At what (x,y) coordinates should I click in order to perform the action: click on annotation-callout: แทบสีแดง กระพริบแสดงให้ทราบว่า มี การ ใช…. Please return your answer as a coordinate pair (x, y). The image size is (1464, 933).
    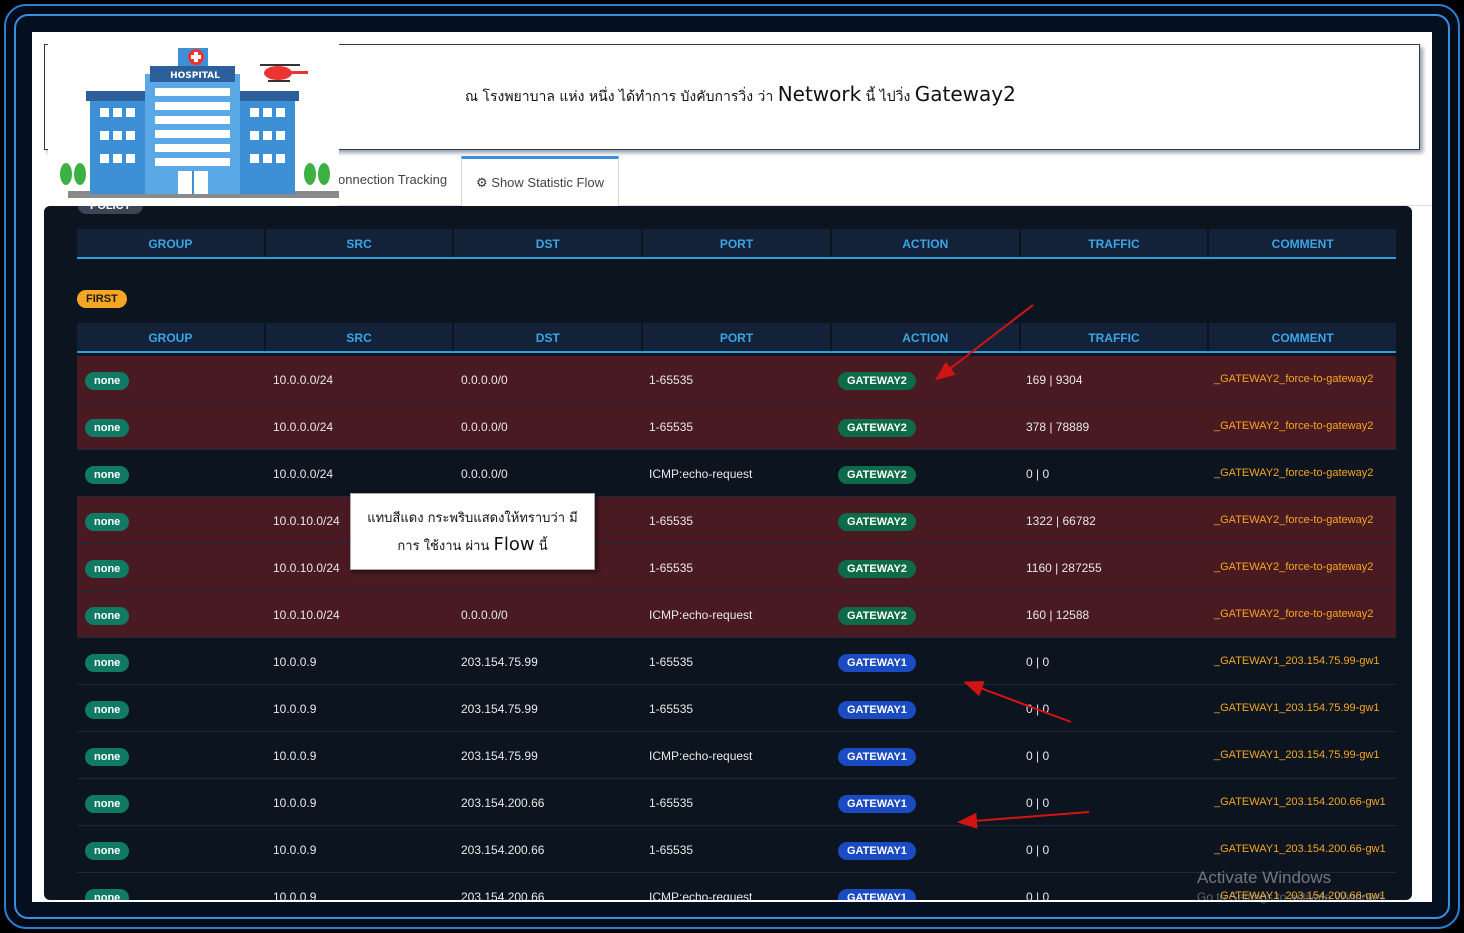
    Looking at the image, I should click on (472, 531).